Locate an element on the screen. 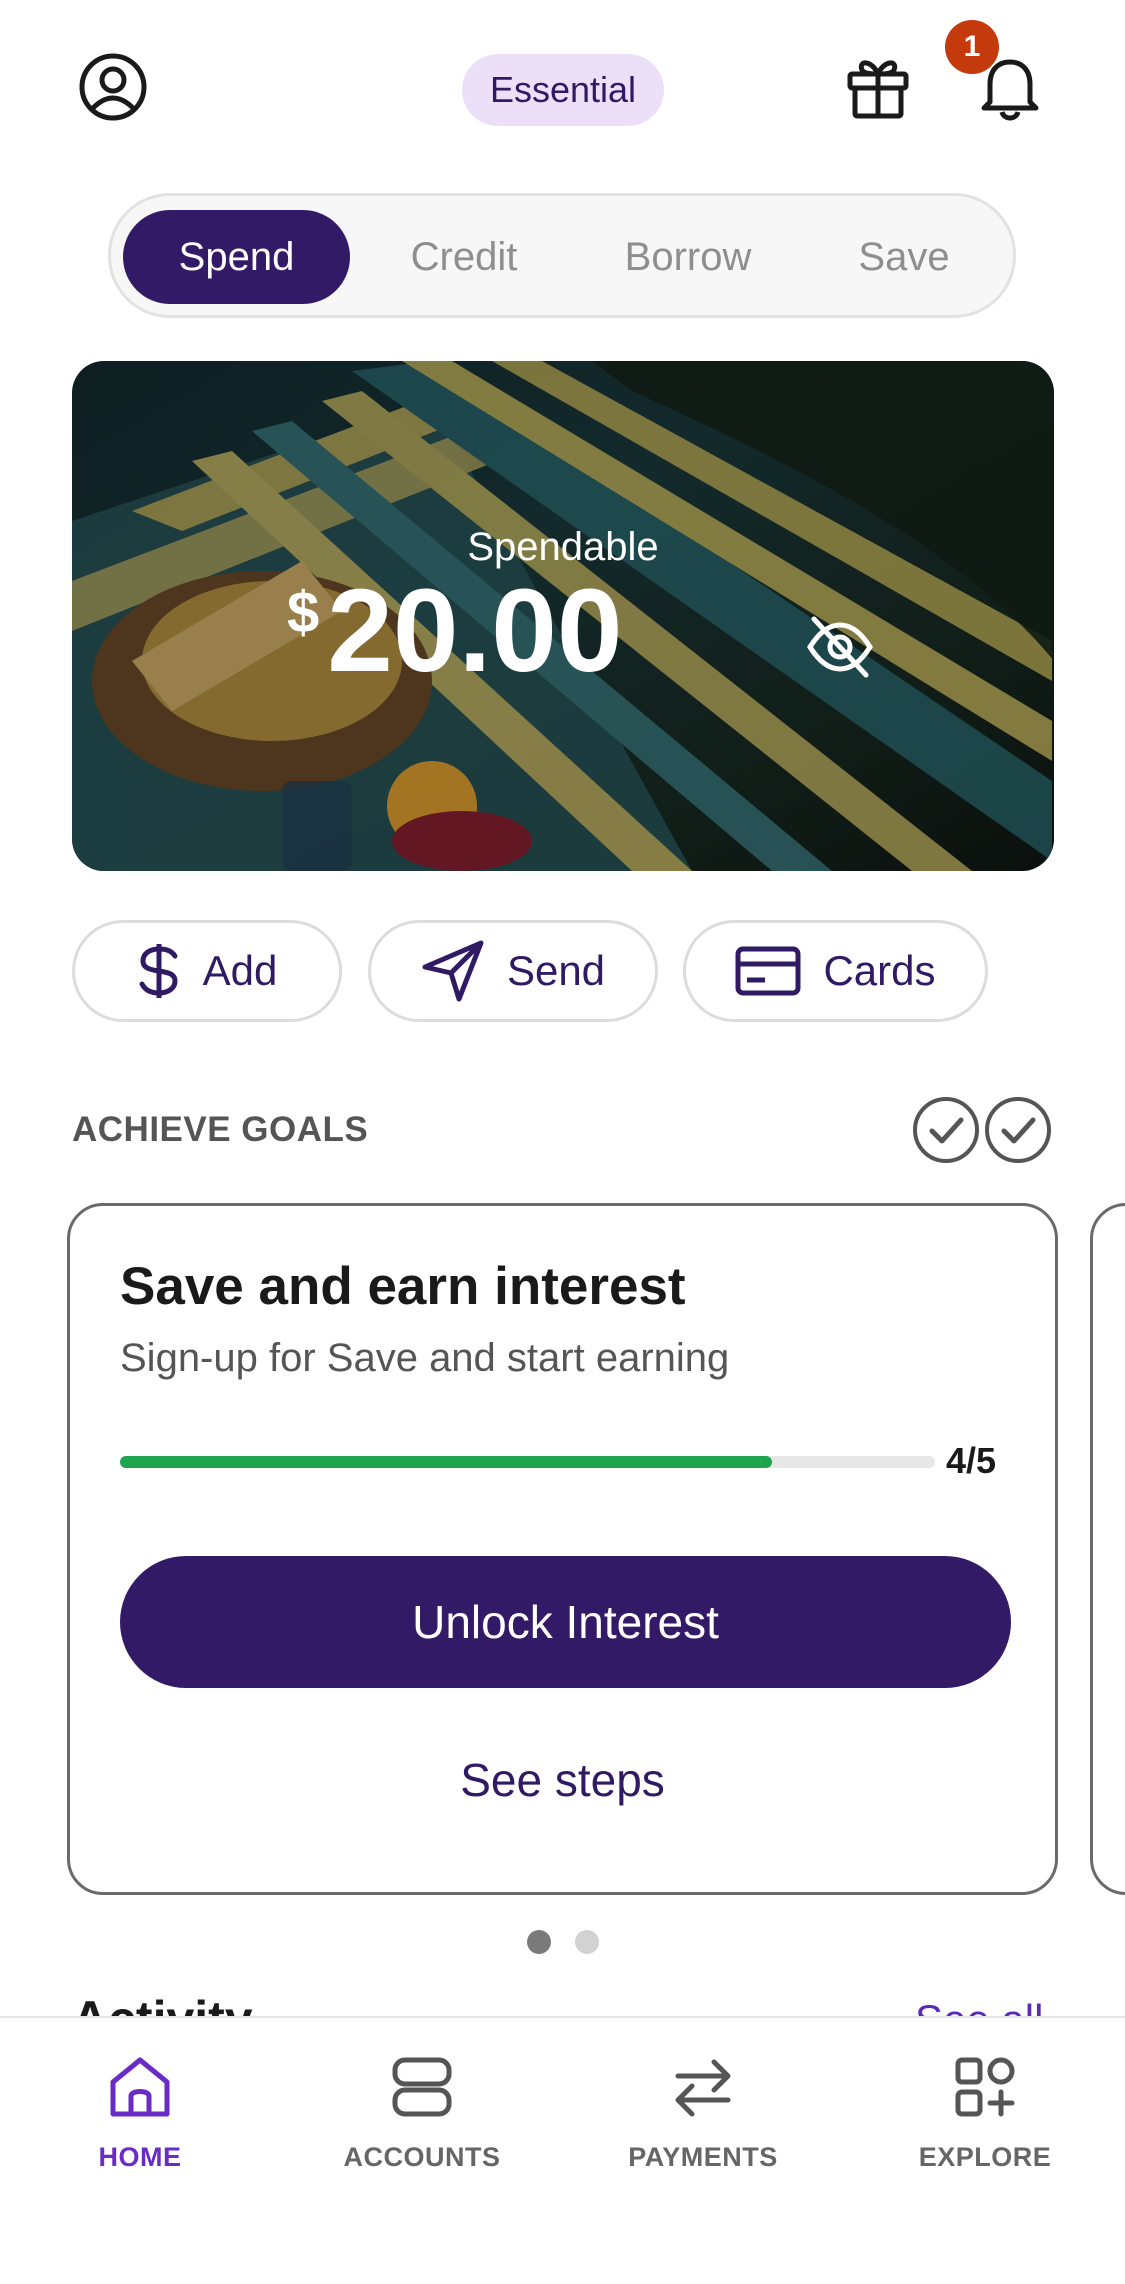 The height and width of the screenshot is (2284, 1125). send-money-button: Send is located at coordinates (513, 971).